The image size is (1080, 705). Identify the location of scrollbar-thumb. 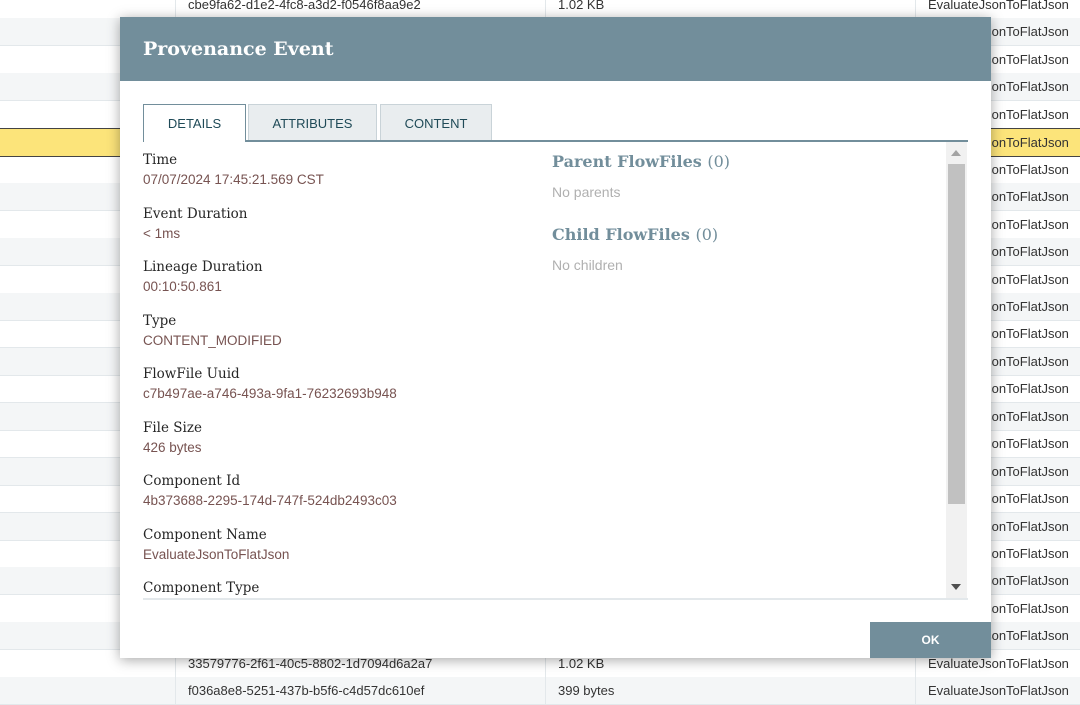
(956, 334).